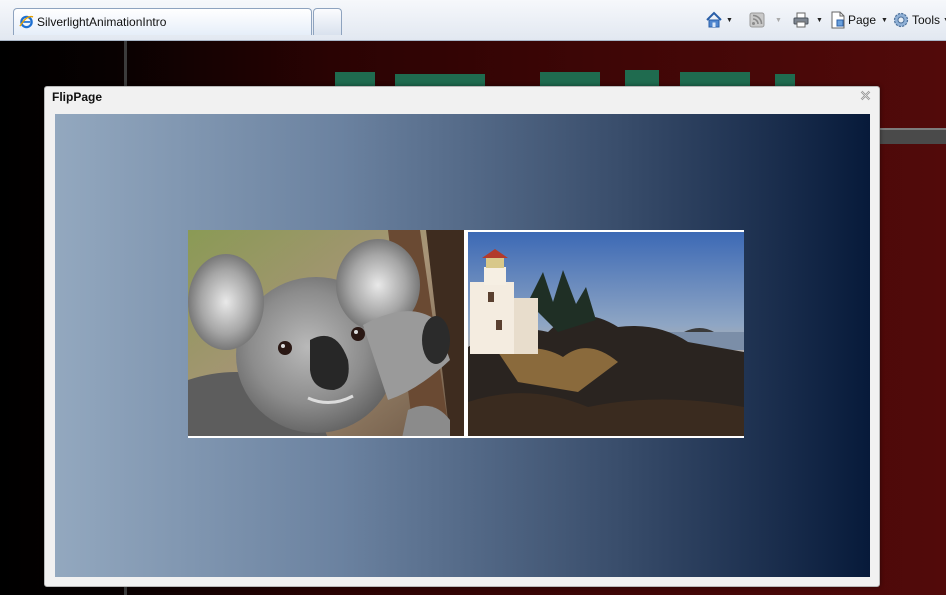 The width and height of the screenshot is (946, 595). Describe the element at coordinates (714, 19) in the screenshot. I see `home-icon` at that location.